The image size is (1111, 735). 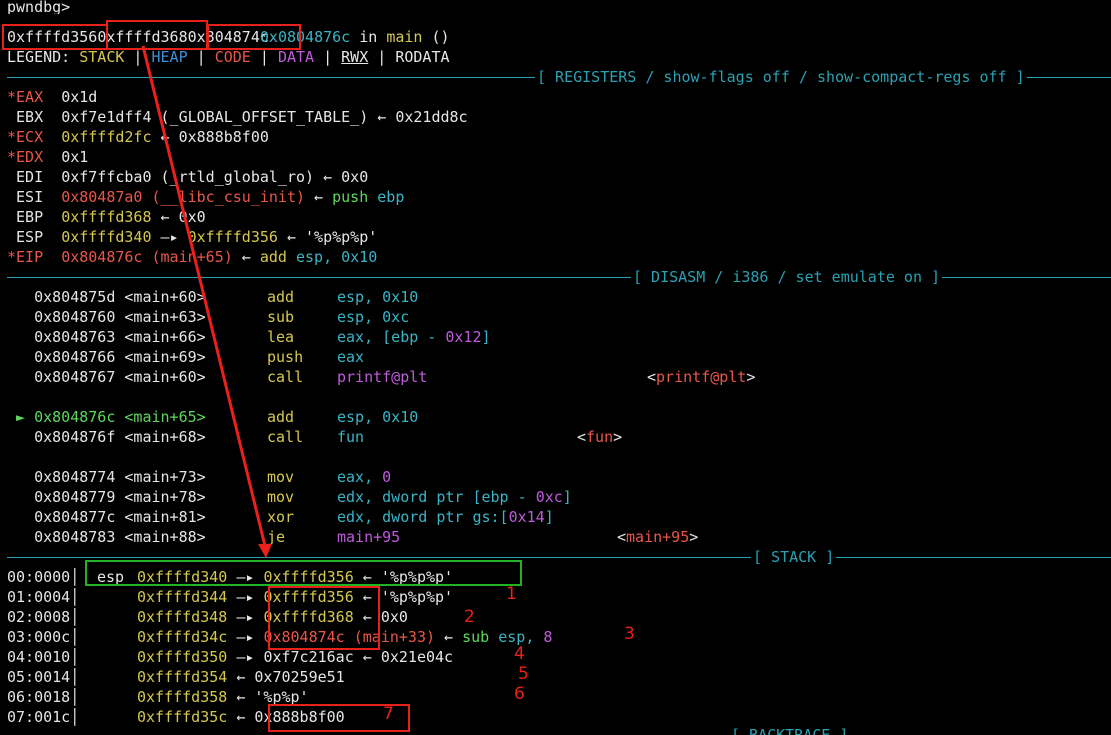 I want to click on annotation-number: 5, so click(x=523, y=674).